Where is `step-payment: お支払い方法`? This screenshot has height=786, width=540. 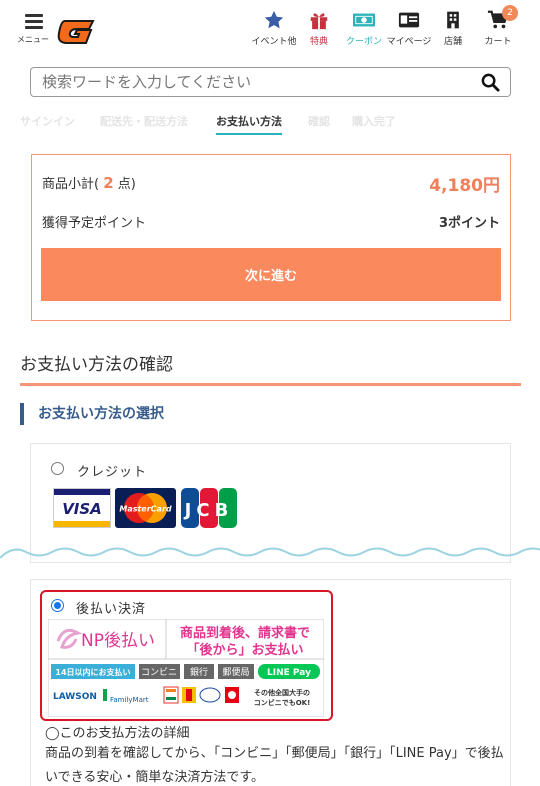
step-payment: お支払い方法 is located at coordinates (249, 124).